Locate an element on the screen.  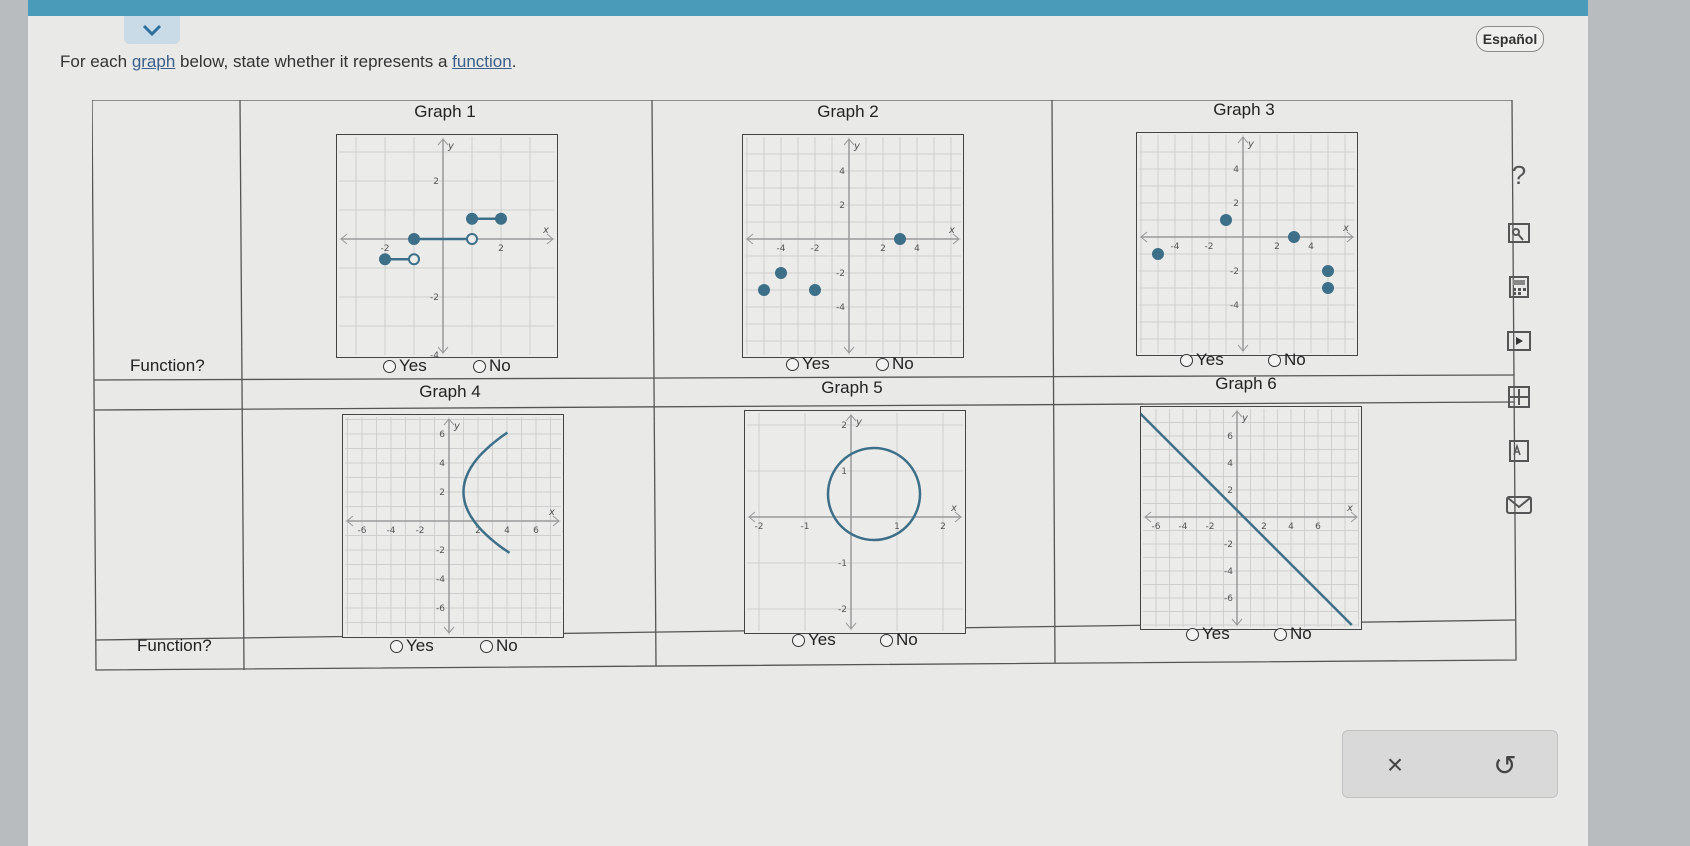
undo-icon: ↺ is located at coordinates (1505, 765).